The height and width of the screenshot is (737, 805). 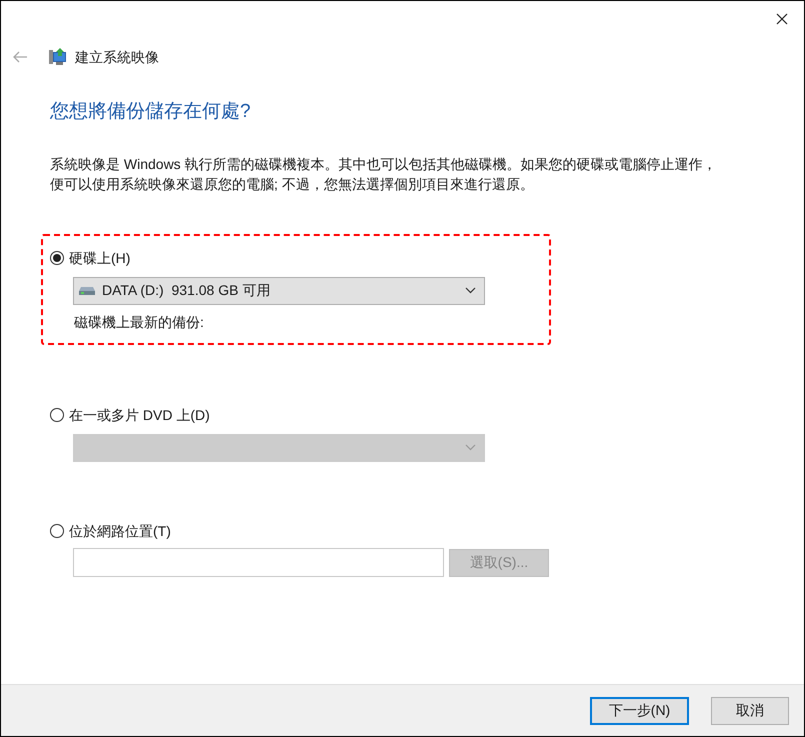 What do you see at coordinates (279, 290) in the screenshot?
I see `drive-dropdown: DATA (D:) 931.08 GB 可用` at bounding box center [279, 290].